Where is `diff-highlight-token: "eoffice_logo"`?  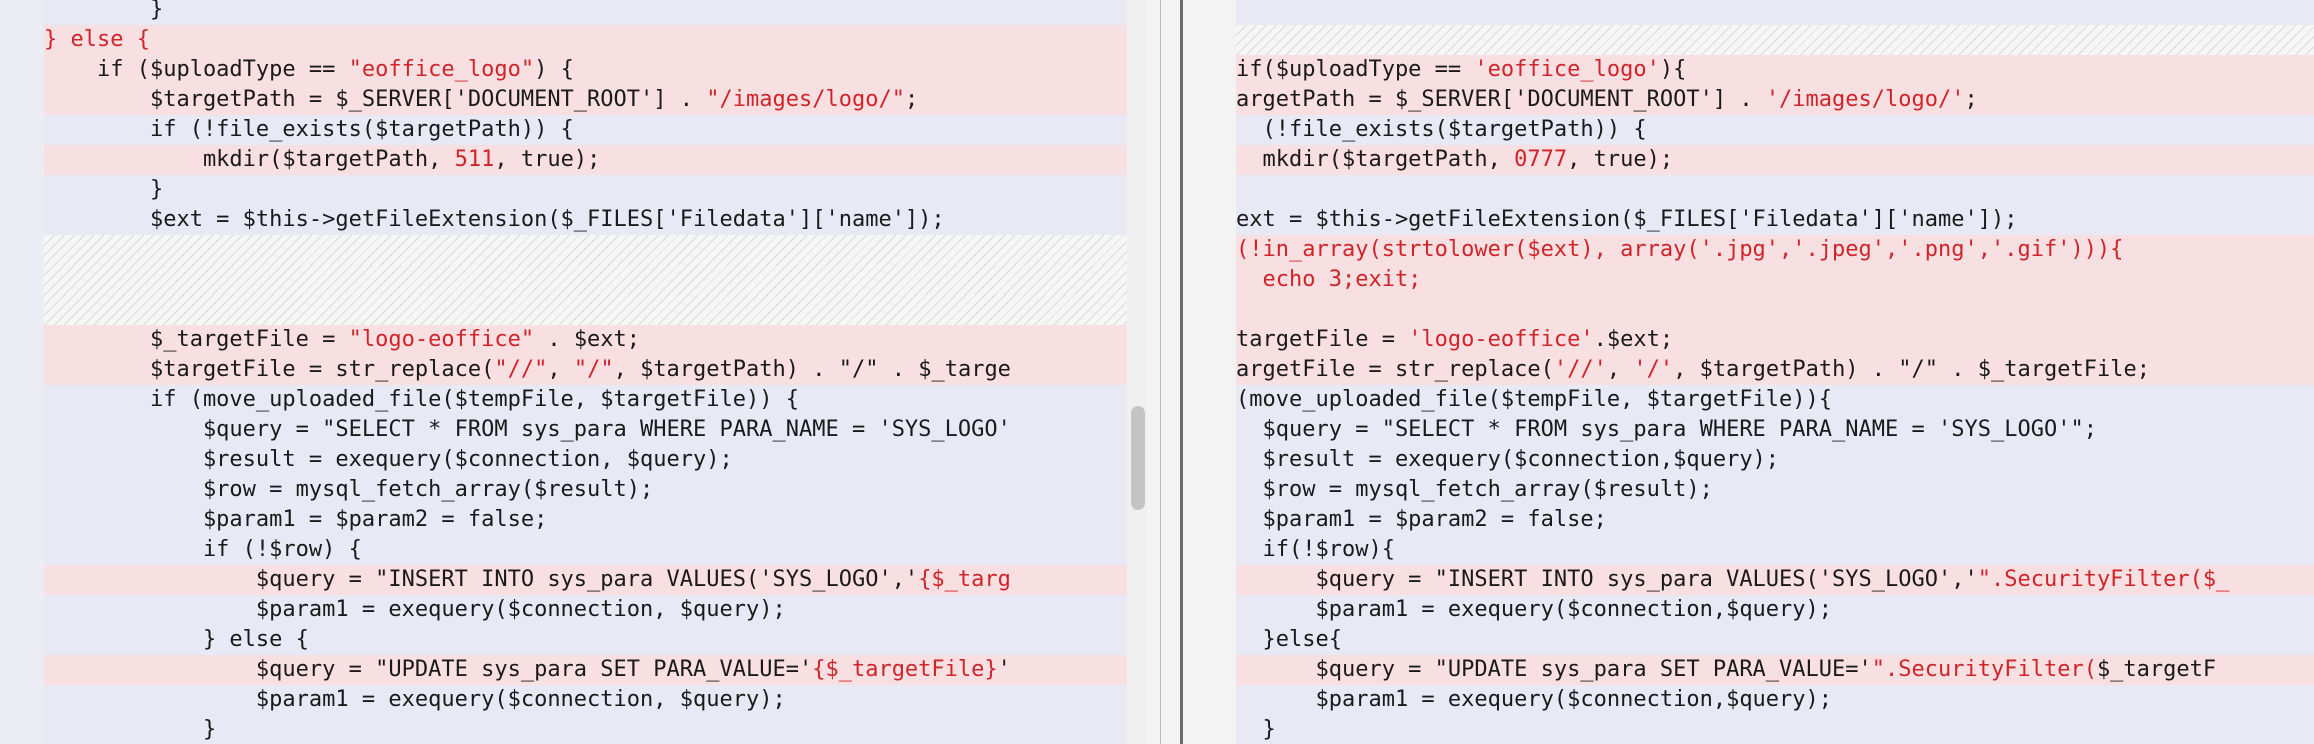
diff-highlight-token: "eoffice_logo" is located at coordinates (441, 69).